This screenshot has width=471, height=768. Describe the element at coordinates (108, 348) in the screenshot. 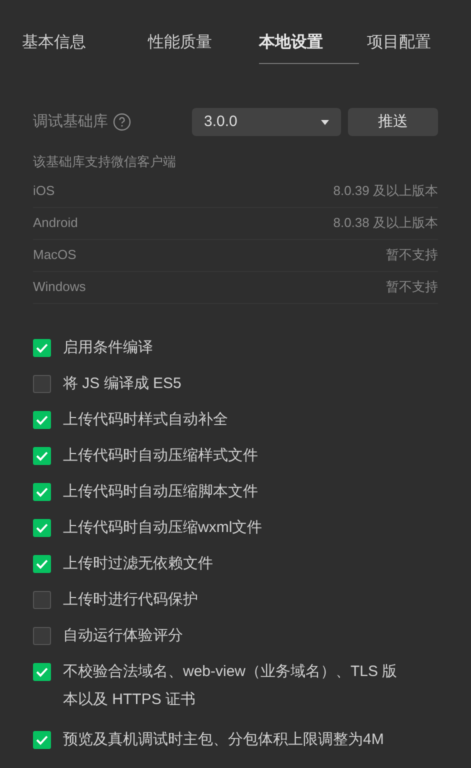

I see `option-label: 启用条件编译` at that location.